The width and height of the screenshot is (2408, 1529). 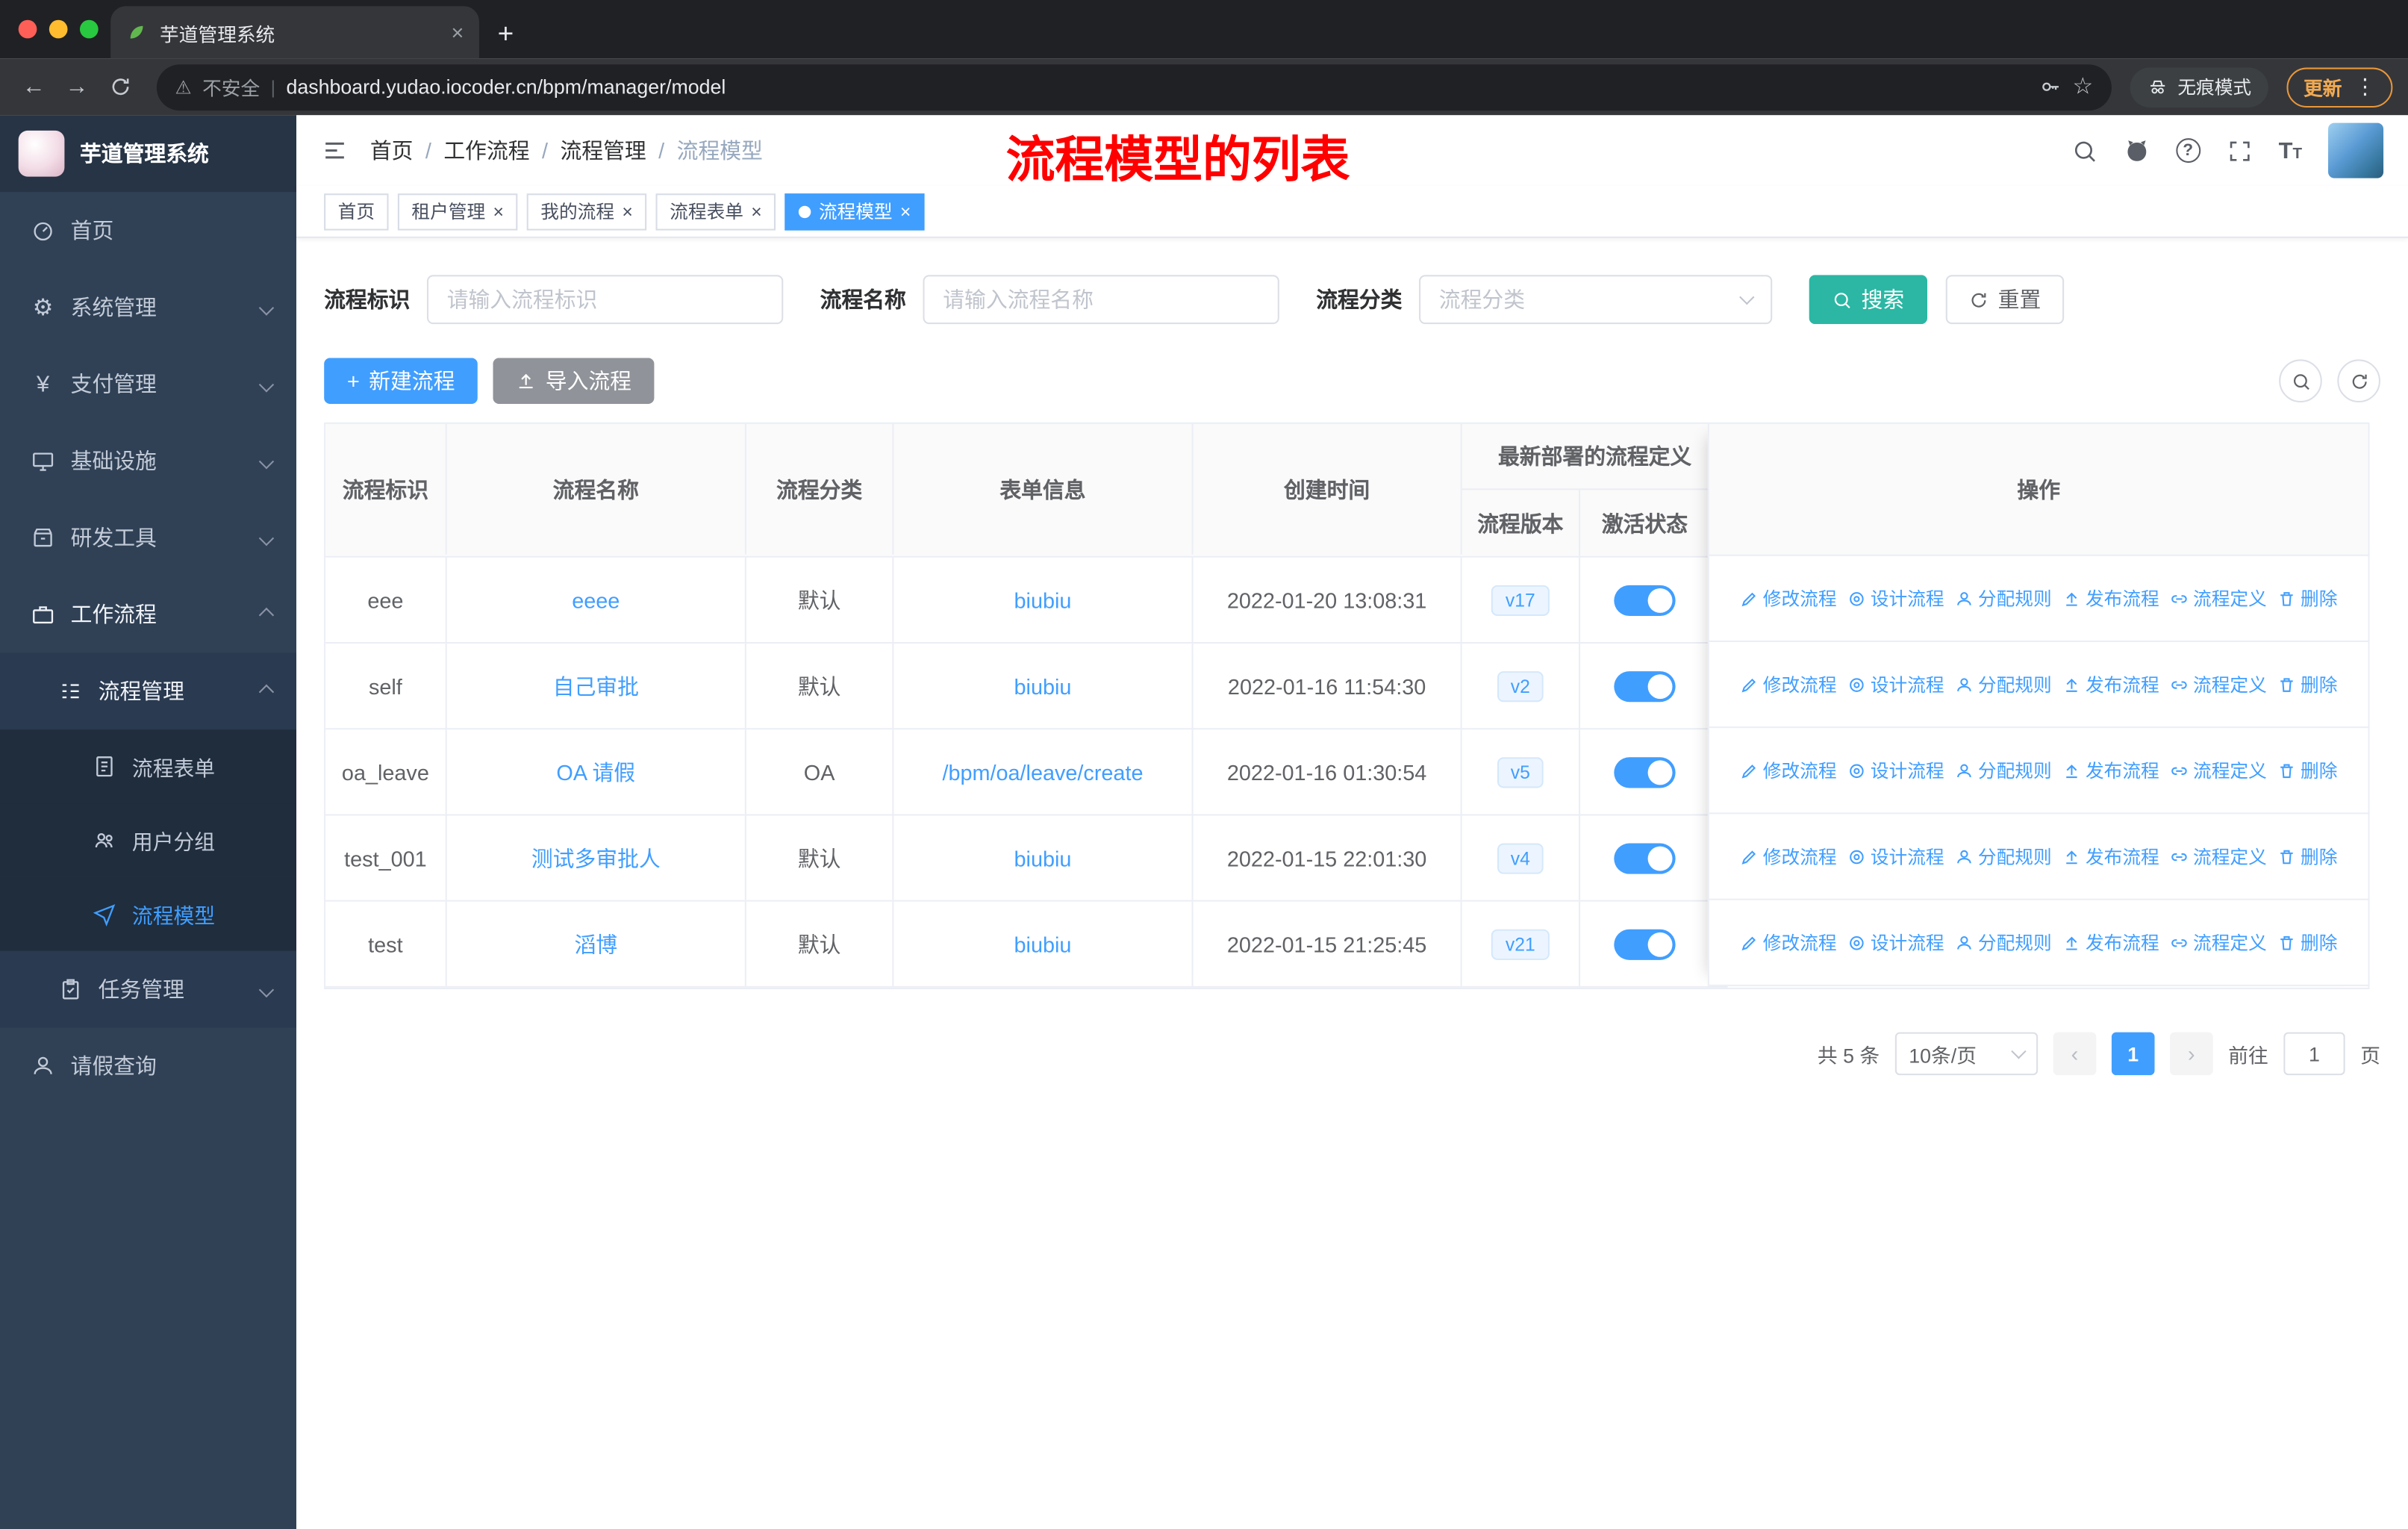 I want to click on forward-button: →, so click(x=76, y=87).